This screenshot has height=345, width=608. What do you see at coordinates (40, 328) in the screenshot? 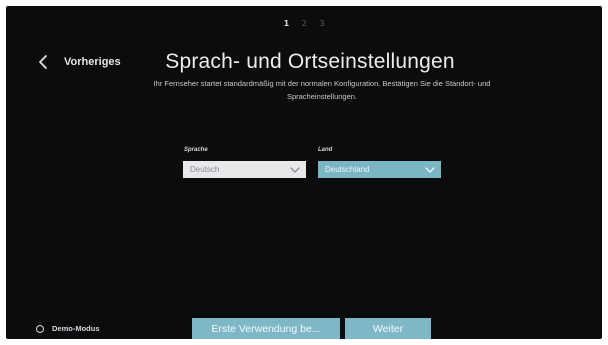
I see `radio-empty-icon` at bounding box center [40, 328].